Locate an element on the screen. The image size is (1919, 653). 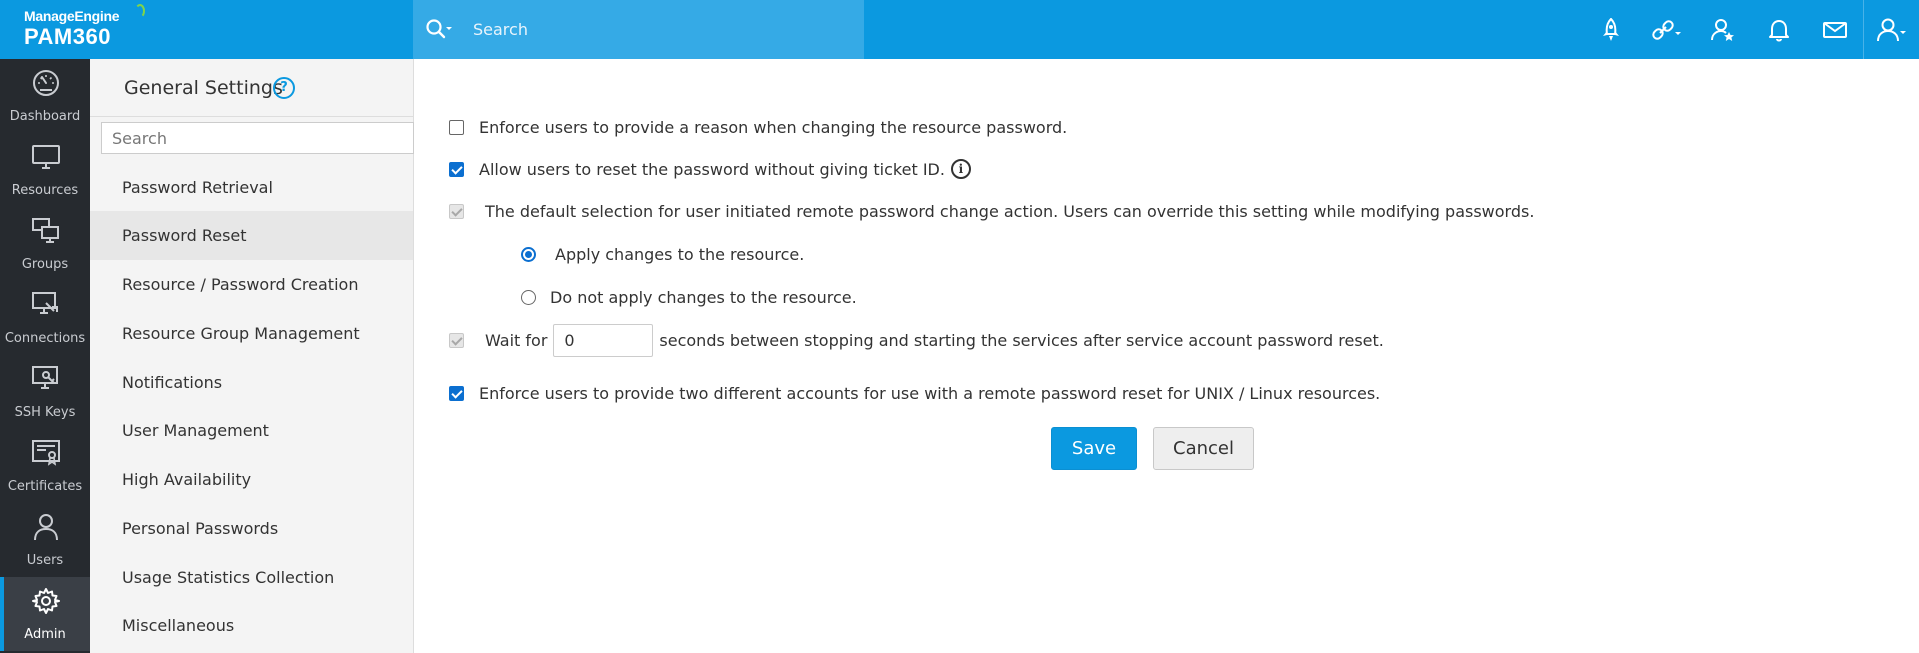
settings-item-notifications: Notifications is located at coordinates (251, 382).